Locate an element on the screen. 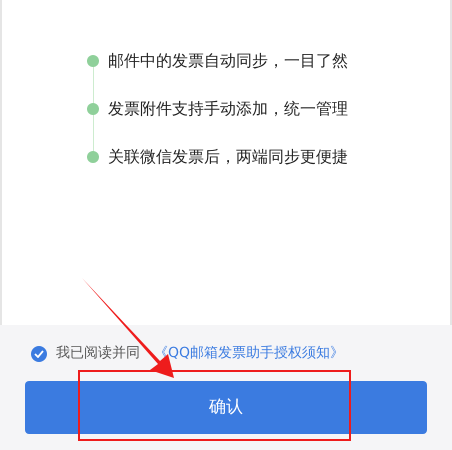 The height and width of the screenshot is (450, 452). feature-text: 关联微信发票后，两端同步更便捷 is located at coordinates (228, 157).